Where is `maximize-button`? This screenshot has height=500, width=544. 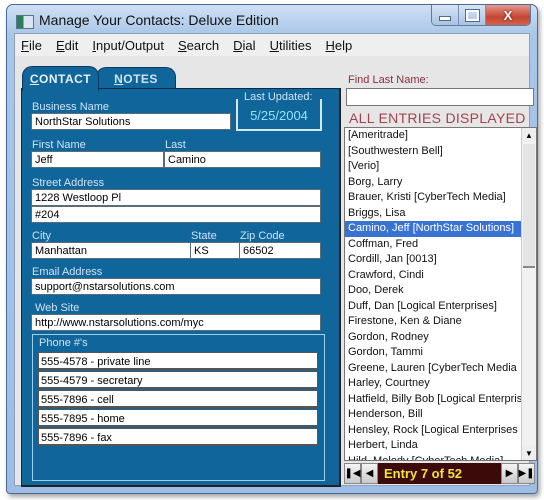
maximize-button is located at coordinates (472, 15).